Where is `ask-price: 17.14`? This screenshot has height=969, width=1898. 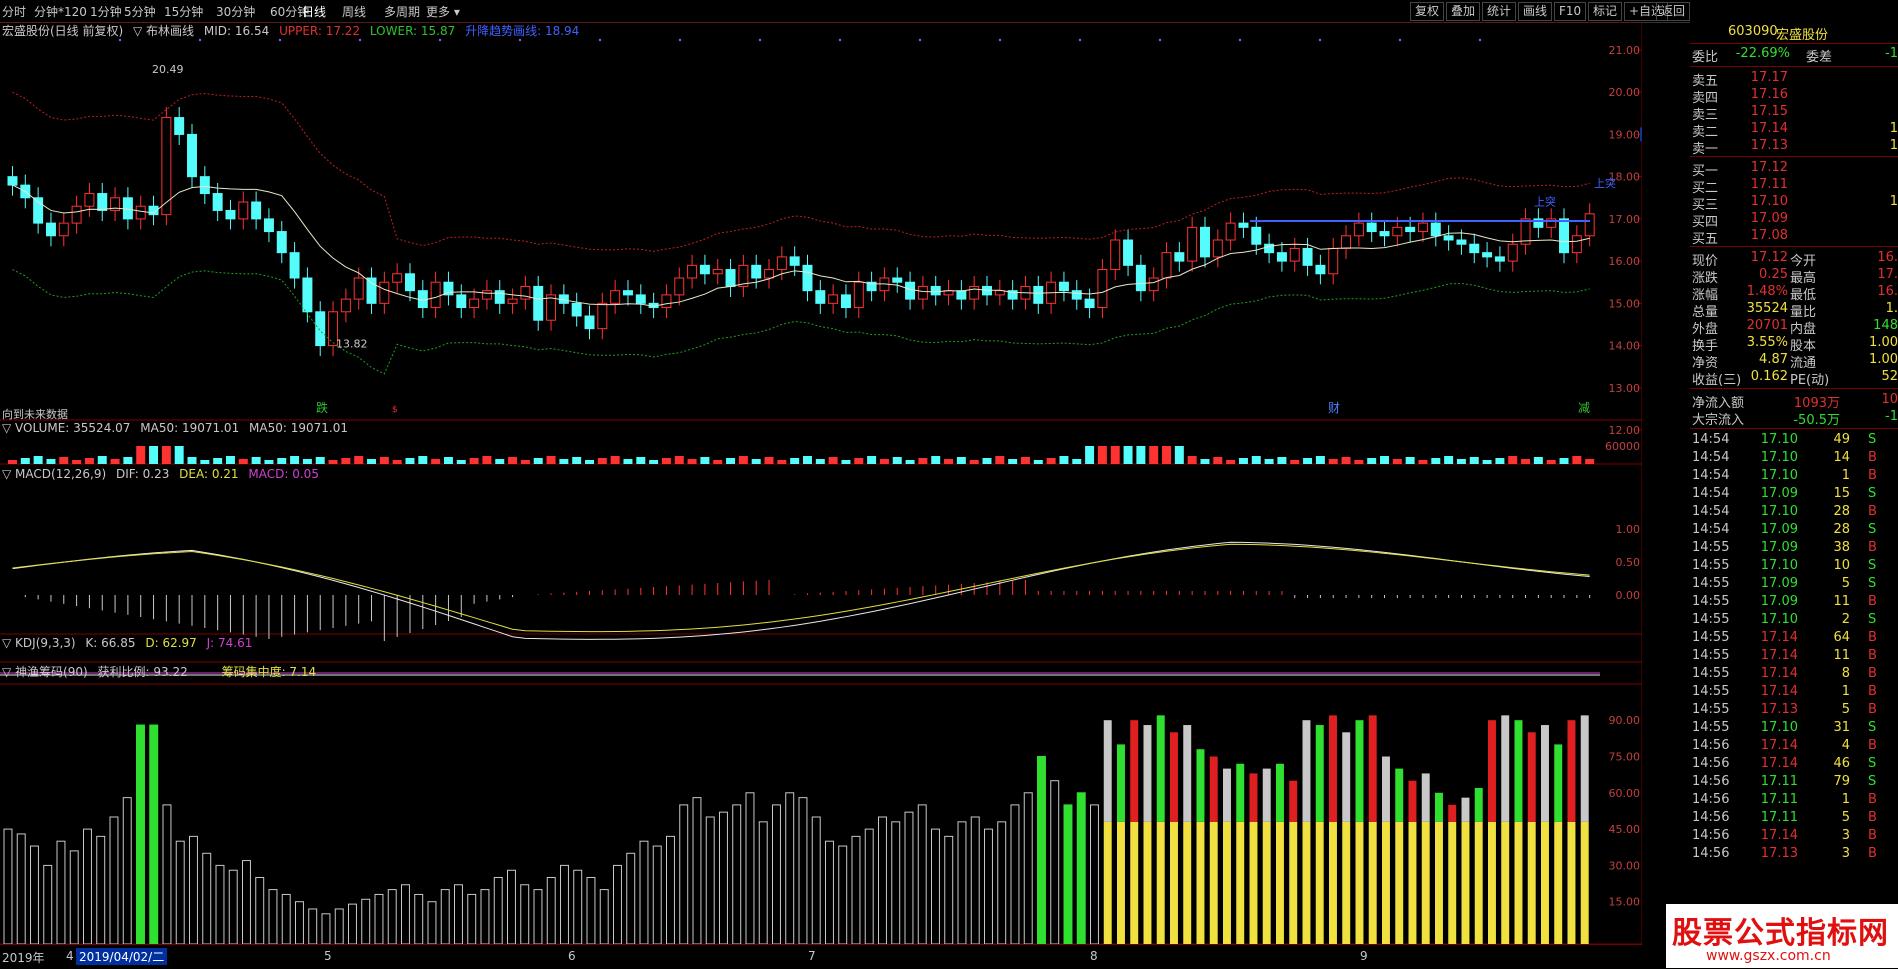
ask-price: 17.14 is located at coordinates (1769, 128).